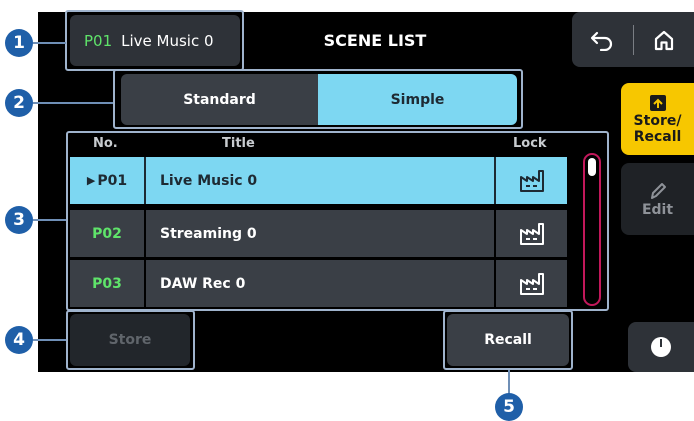 The width and height of the screenshot is (694, 421). What do you see at coordinates (658, 191) in the screenshot?
I see `pencil-icon` at bounding box center [658, 191].